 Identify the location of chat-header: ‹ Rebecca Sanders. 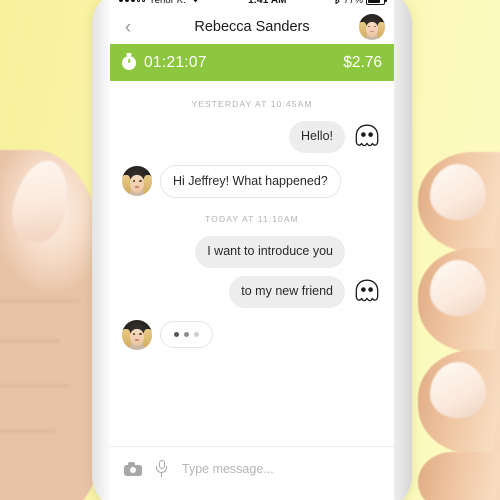
(252, 27).